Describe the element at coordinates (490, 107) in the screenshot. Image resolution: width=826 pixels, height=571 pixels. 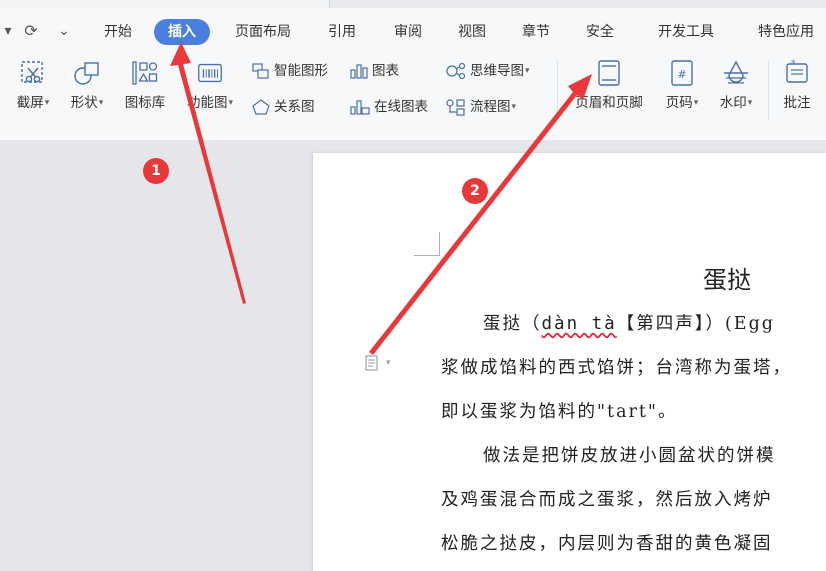
I see `flow-chart-label: 流程图` at that location.